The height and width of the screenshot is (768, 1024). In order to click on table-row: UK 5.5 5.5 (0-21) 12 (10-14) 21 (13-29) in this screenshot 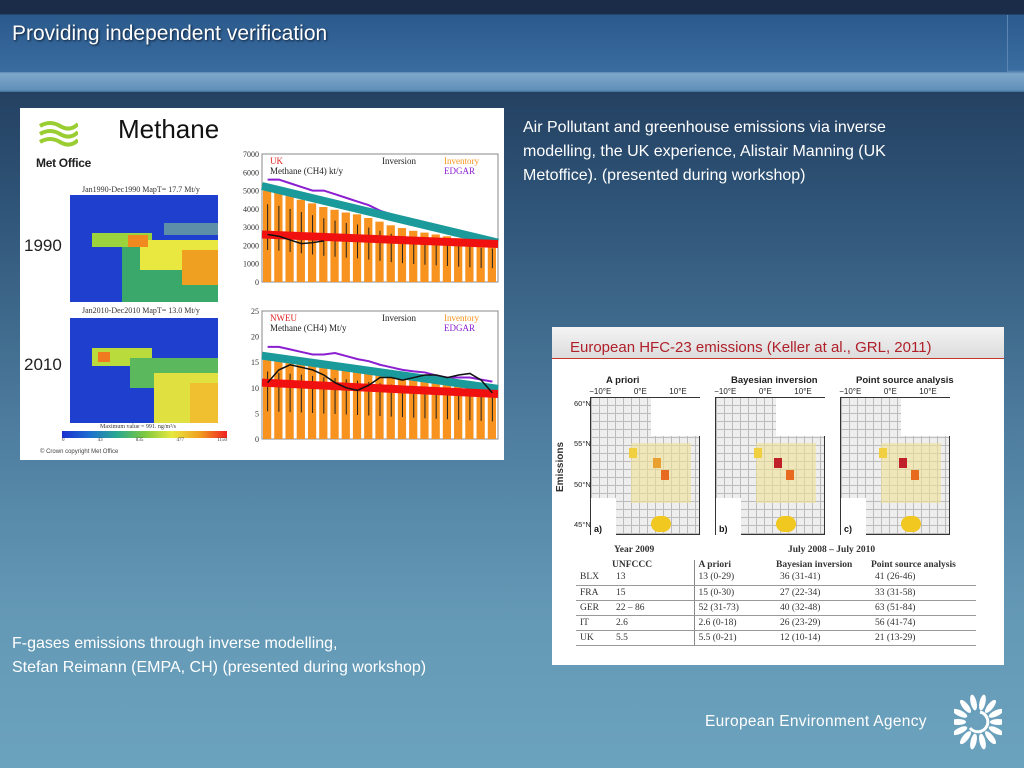, I will do `click(776, 638)`.